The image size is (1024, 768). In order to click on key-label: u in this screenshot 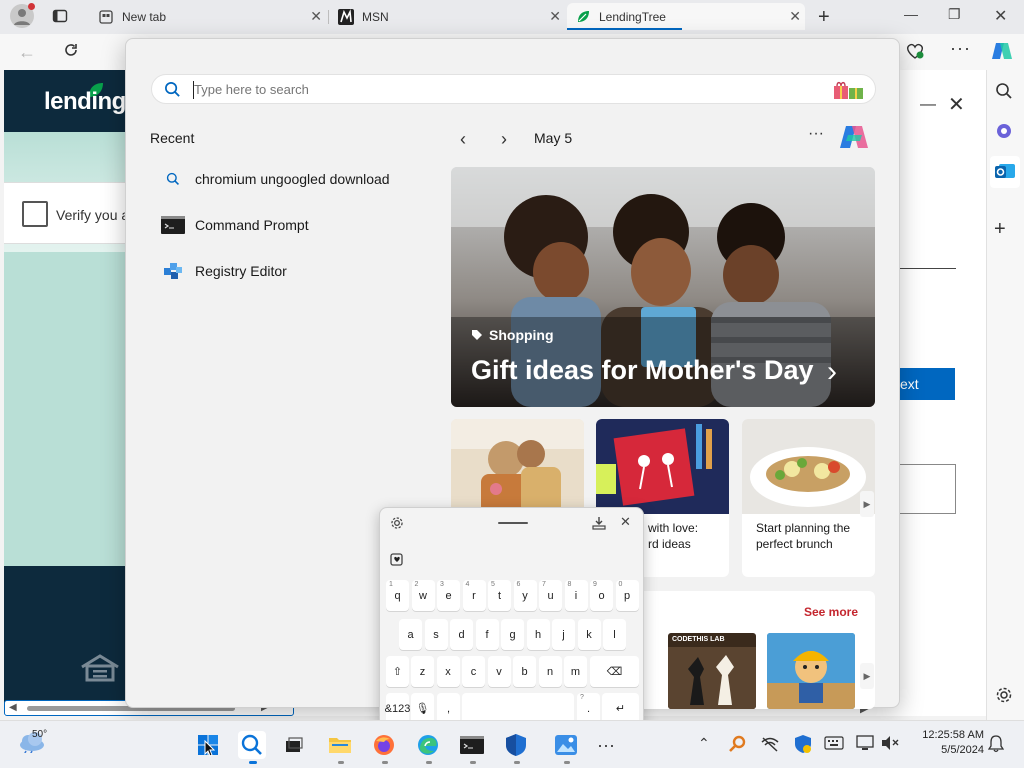, I will do `click(550, 595)`.